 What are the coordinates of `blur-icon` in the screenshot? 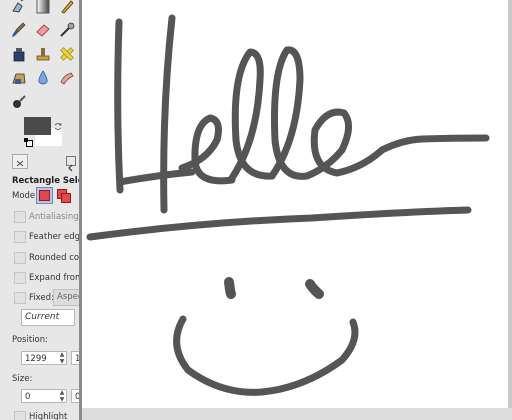 It's located at (43, 78).